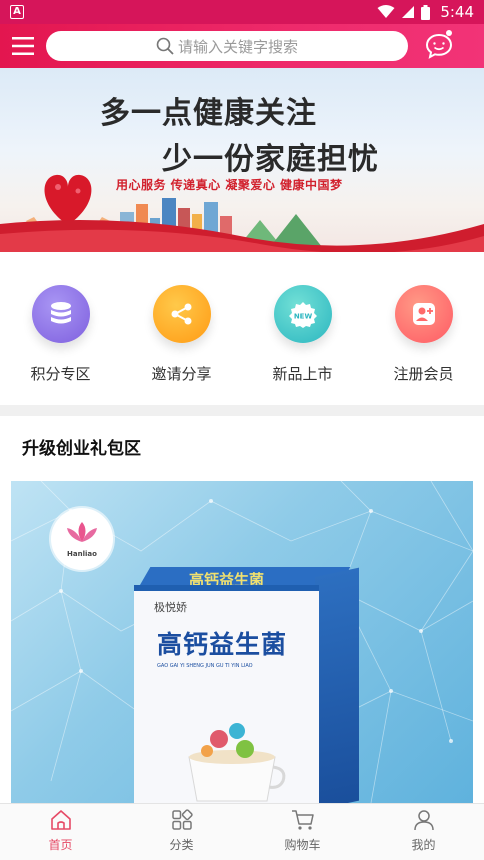  What do you see at coordinates (423, 820) in the screenshot?
I see `user-icon` at bounding box center [423, 820].